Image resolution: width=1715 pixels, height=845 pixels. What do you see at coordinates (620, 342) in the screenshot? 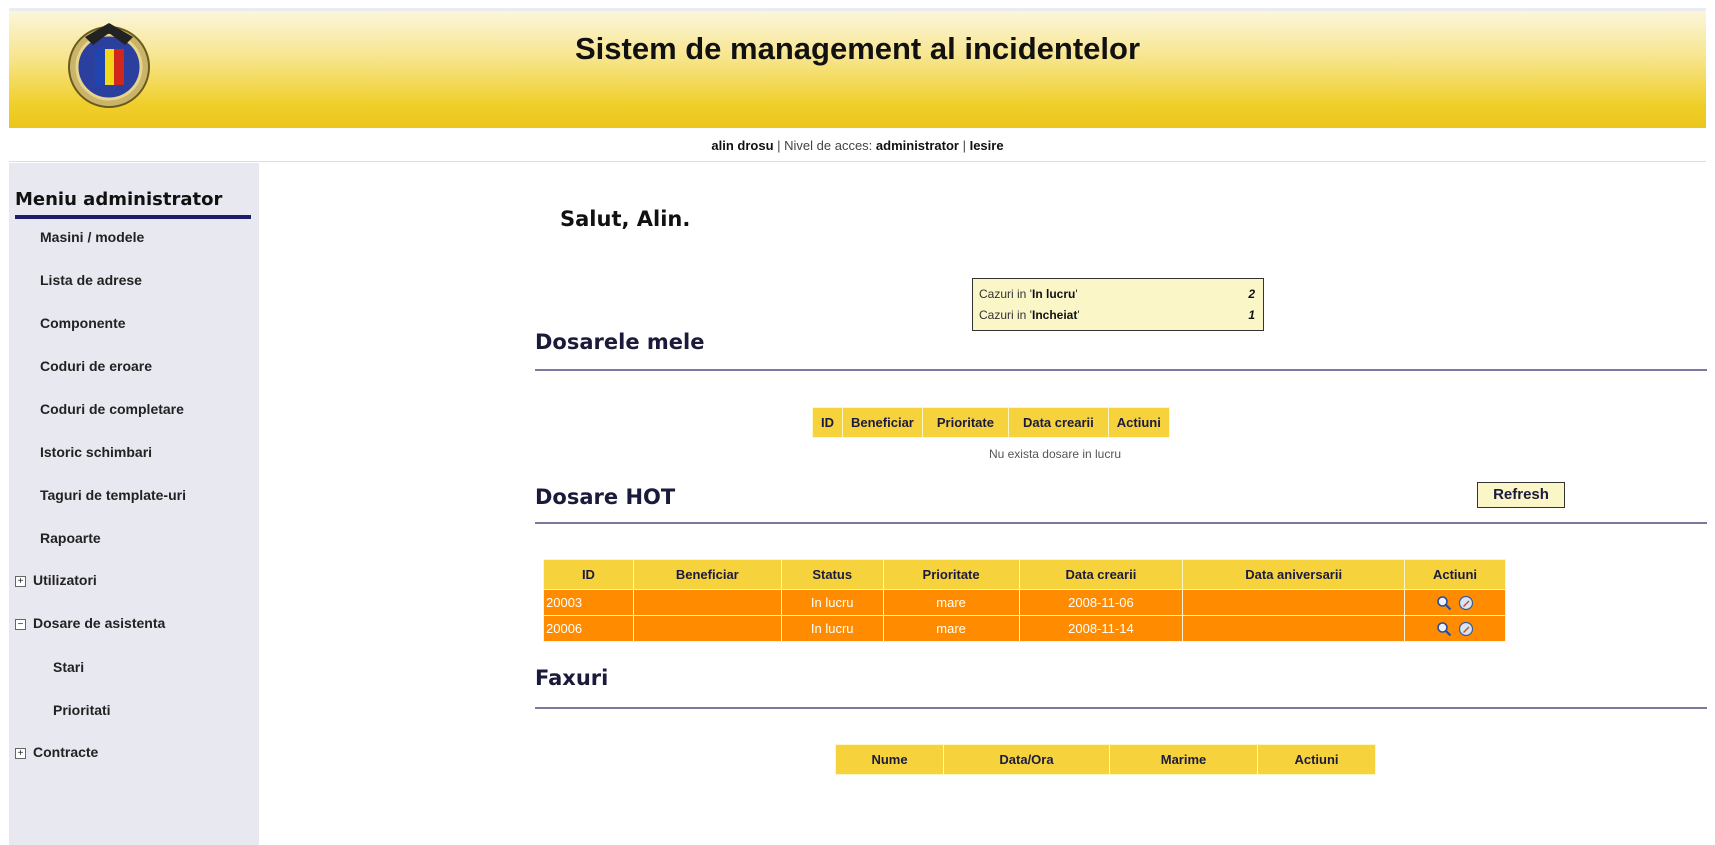
I see `section-title-my-files: Dosarele mele` at bounding box center [620, 342].